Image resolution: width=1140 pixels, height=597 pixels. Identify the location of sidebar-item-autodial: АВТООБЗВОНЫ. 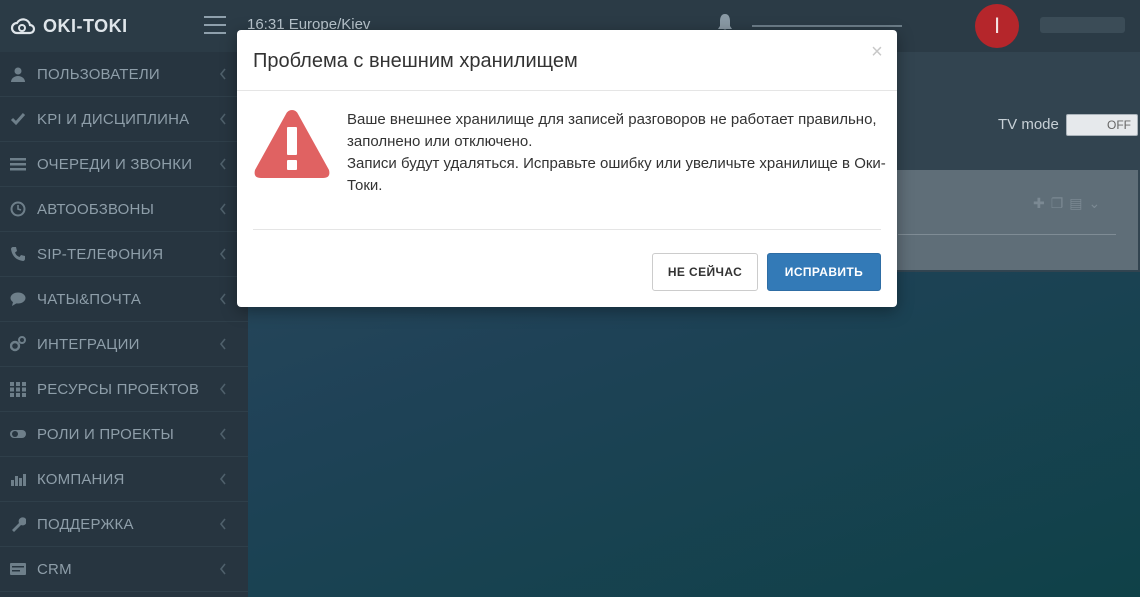
(124, 209).